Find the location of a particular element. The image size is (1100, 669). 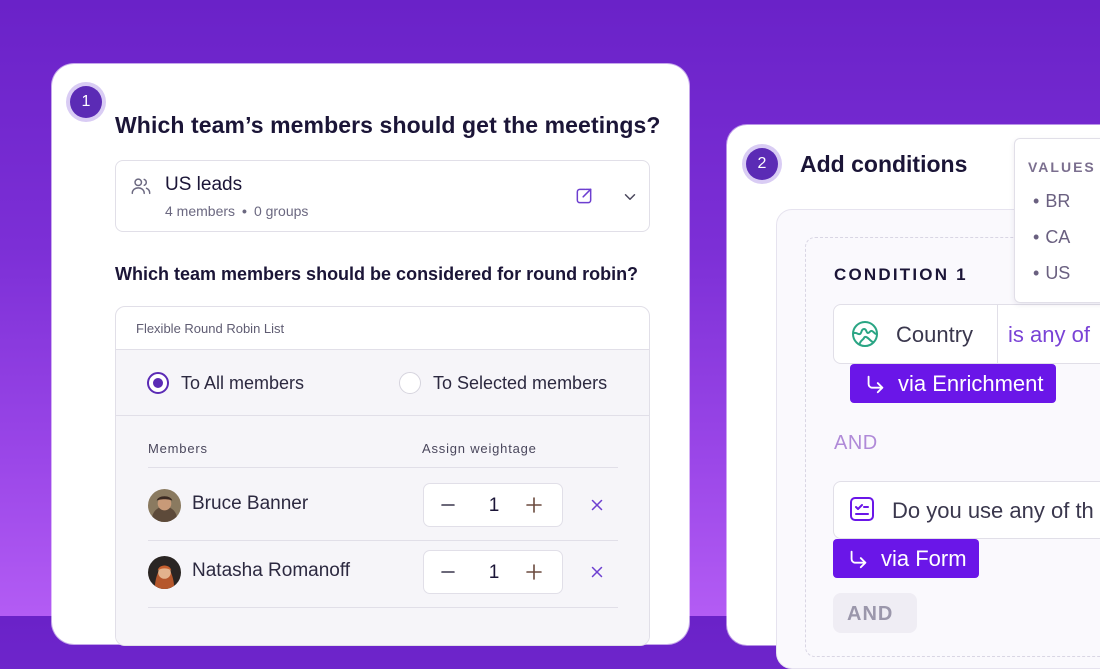

via-form-label: via Form is located at coordinates (924, 558).